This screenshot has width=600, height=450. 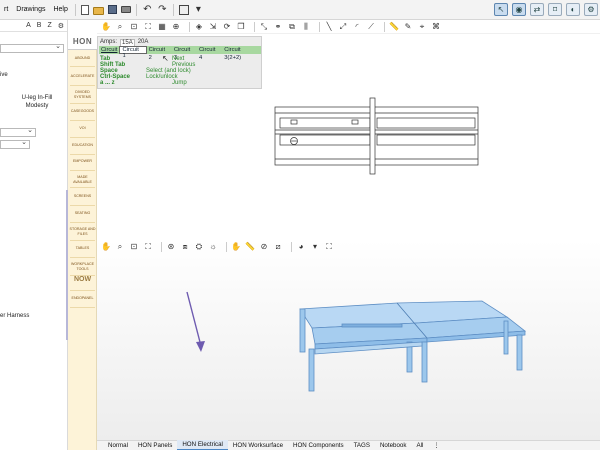 What do you see at coordinates (258, 445) in the screenshot?
I see `tab-hon-worksurface: HON Worksurface` at bounding box center [258, 445].